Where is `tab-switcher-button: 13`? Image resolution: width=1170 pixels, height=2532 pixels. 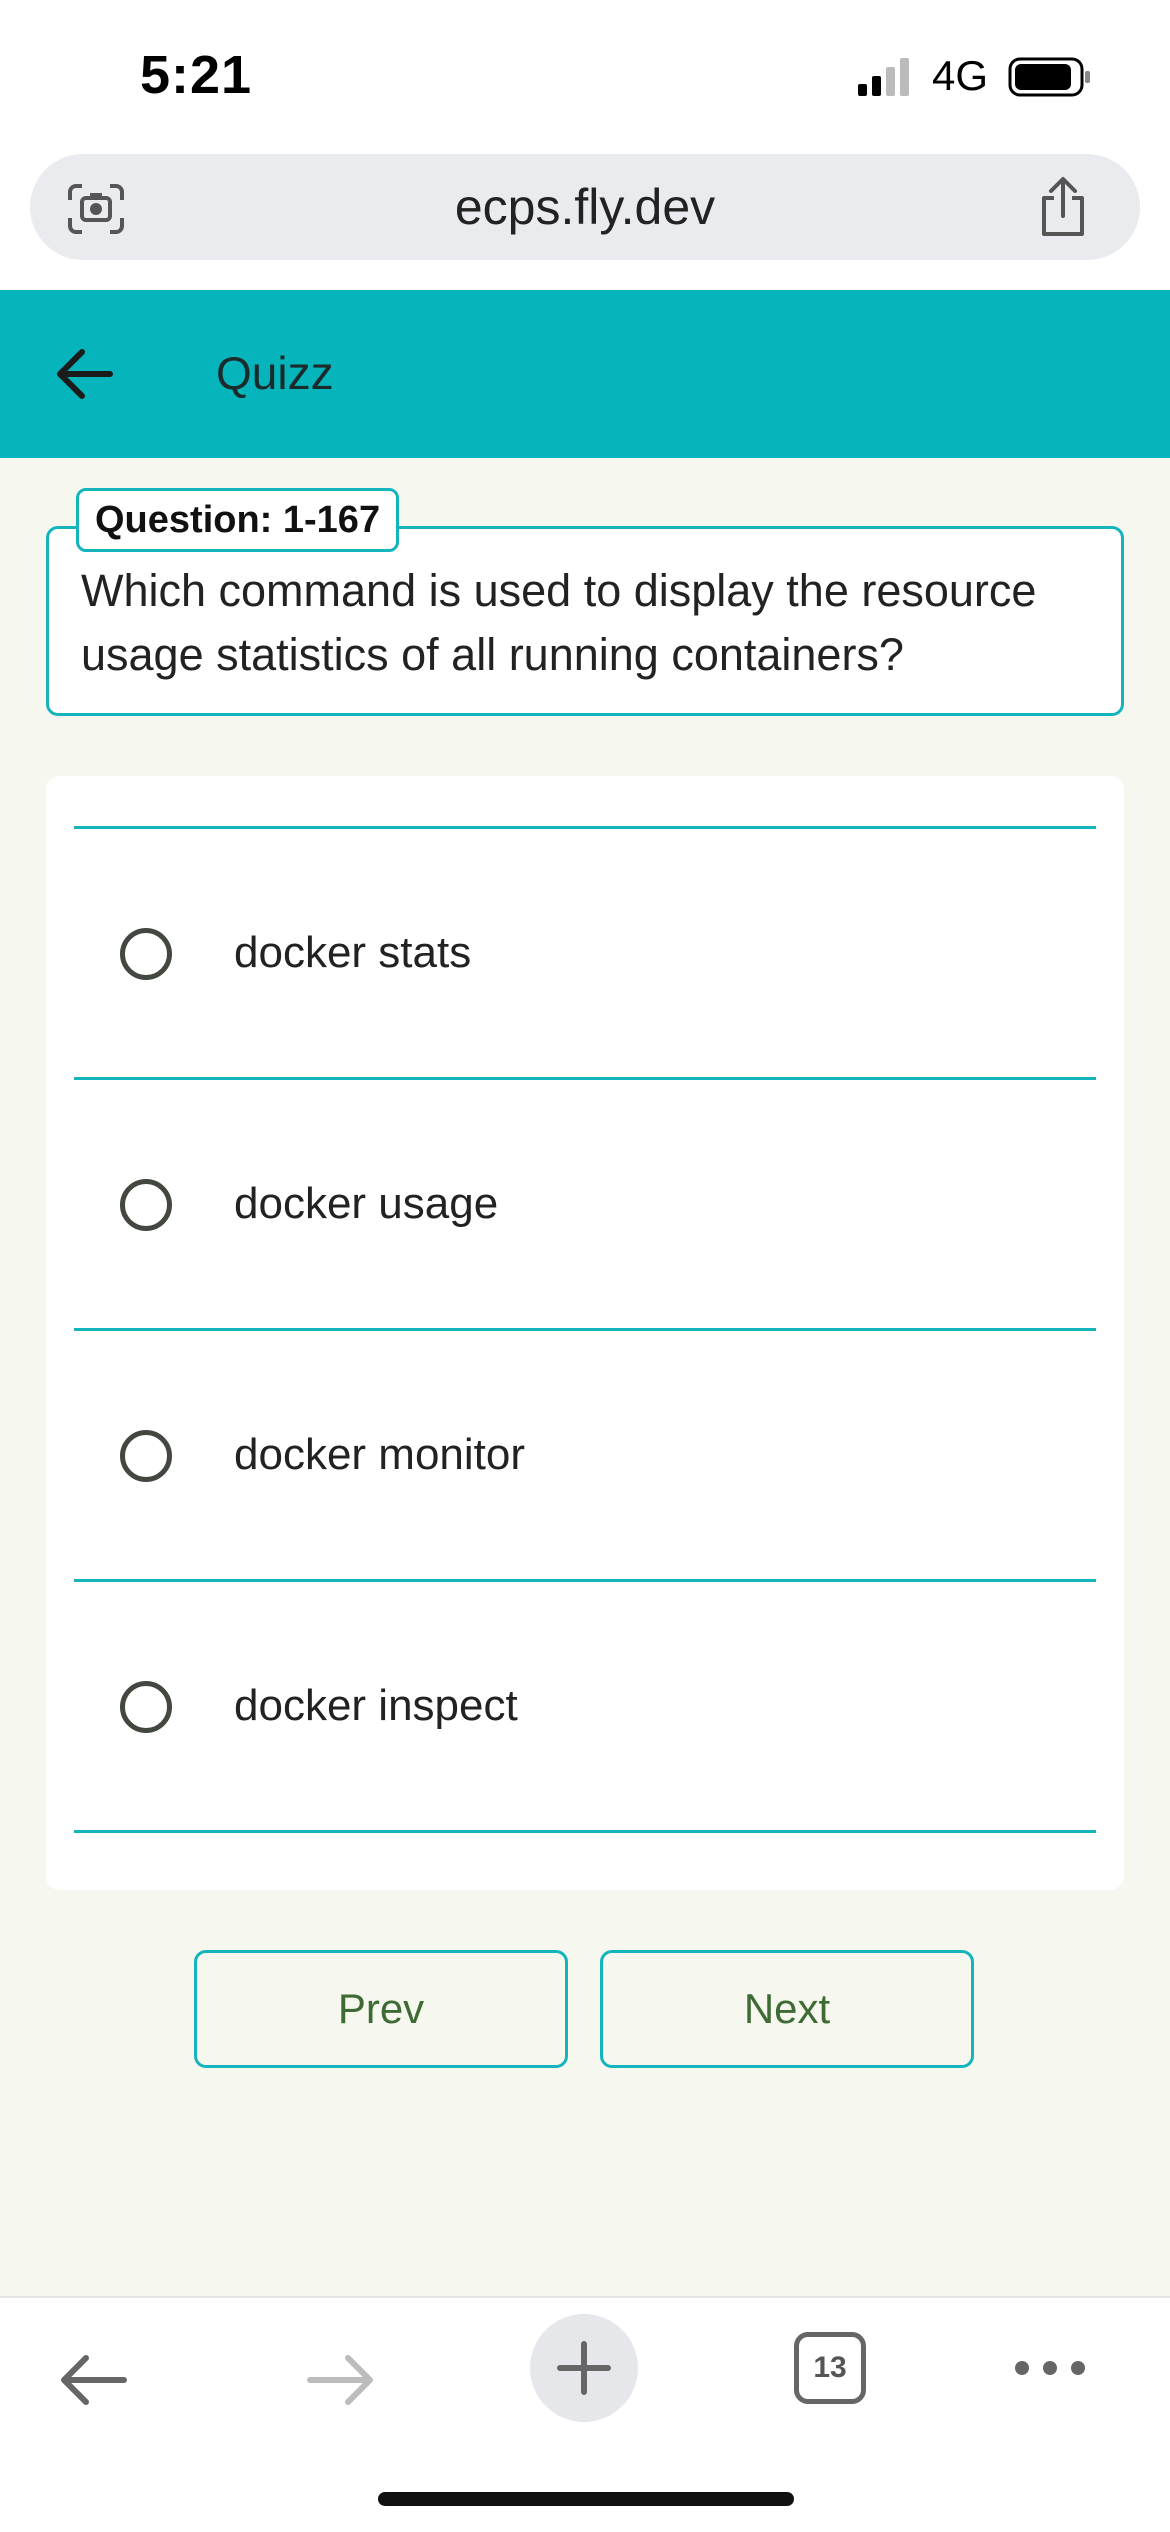
tab-switcher-button: 13 is located at coordinates (830, 2368).